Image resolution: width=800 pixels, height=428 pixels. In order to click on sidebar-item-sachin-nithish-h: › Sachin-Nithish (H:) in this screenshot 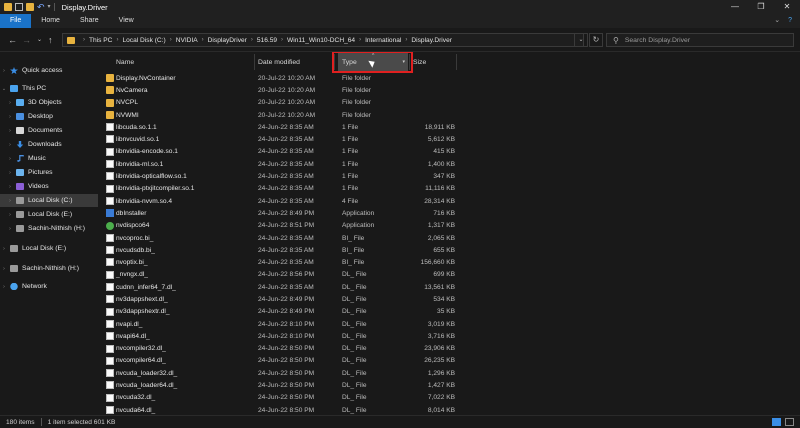, I will do `click(49, 228)`.